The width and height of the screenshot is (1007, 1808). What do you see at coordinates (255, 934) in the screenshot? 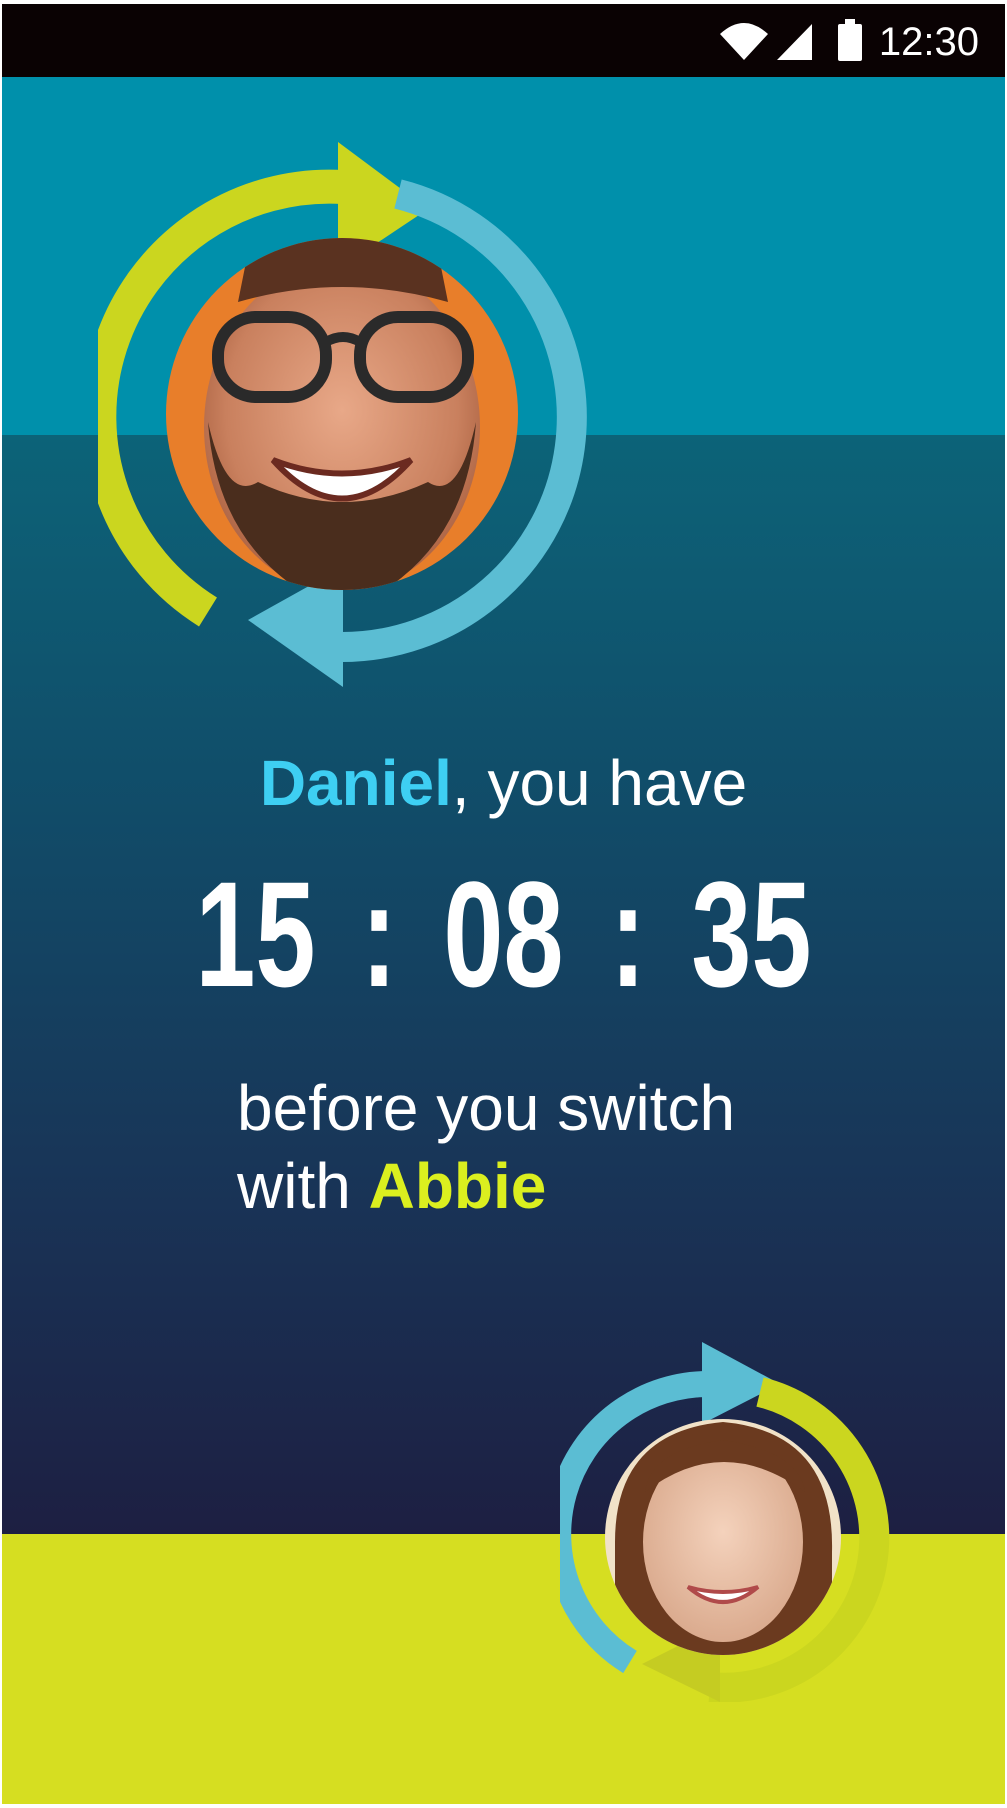
I see `timer-hours: 15` at bounding box center [255, 934].